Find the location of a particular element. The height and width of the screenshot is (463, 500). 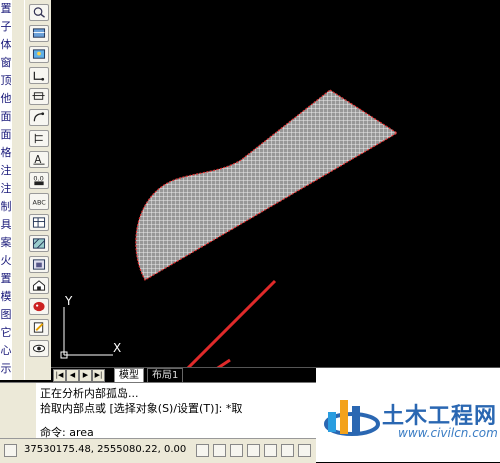

edit-tool-button is located at coordinates (39, 327).